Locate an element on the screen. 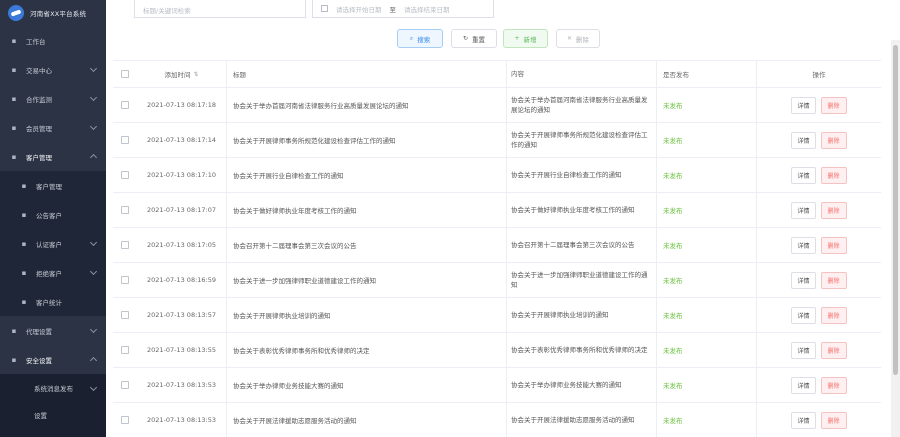 This screenshot has height=437, width=900. add-button: + 新增 is located at coordinates (525, 38).